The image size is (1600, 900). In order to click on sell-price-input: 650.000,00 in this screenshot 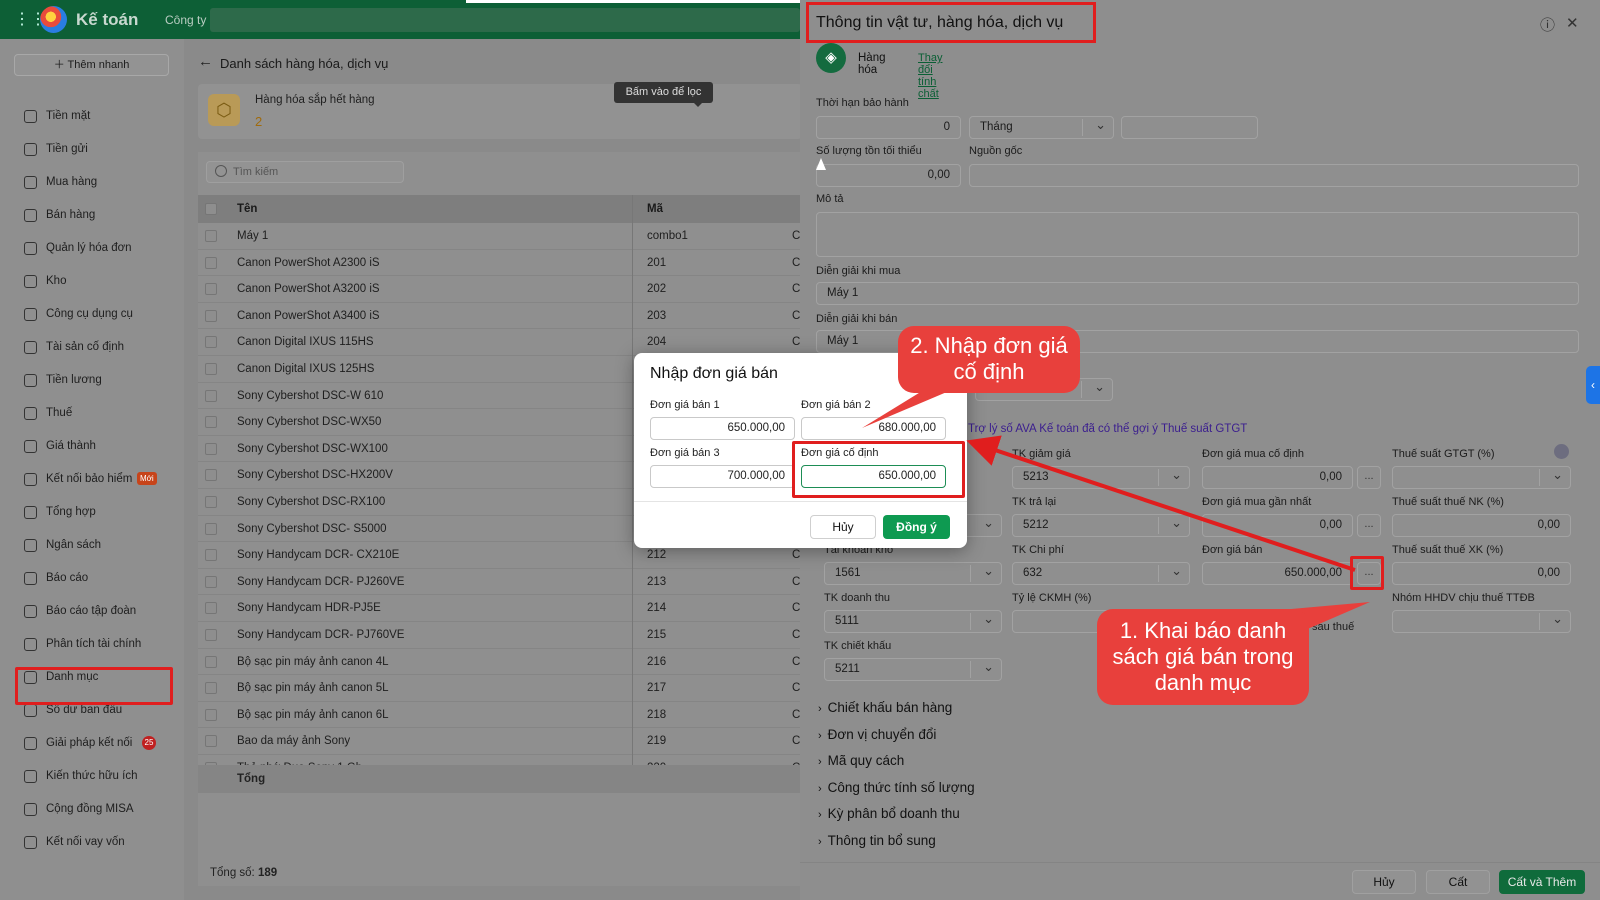, I will do `click(1277, 573)`.